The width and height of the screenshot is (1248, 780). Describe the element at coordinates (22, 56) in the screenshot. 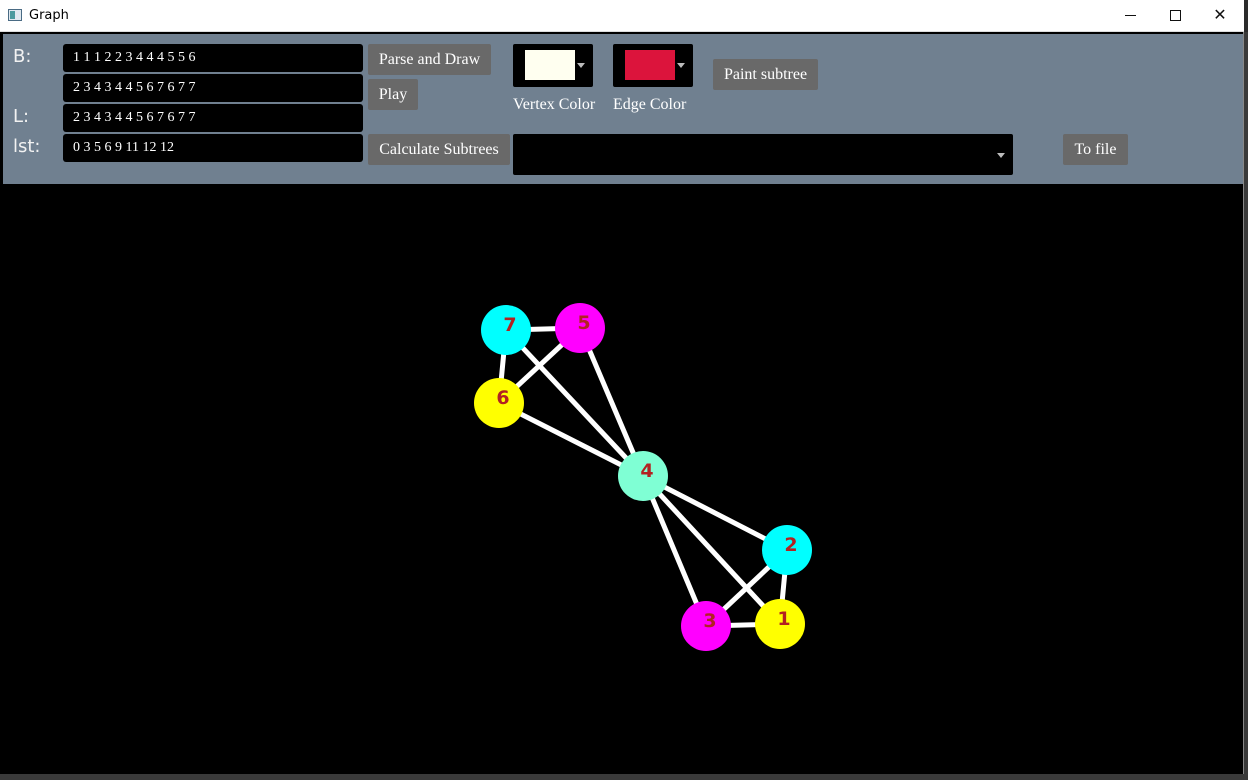

I see `label-b: B:` at that location.